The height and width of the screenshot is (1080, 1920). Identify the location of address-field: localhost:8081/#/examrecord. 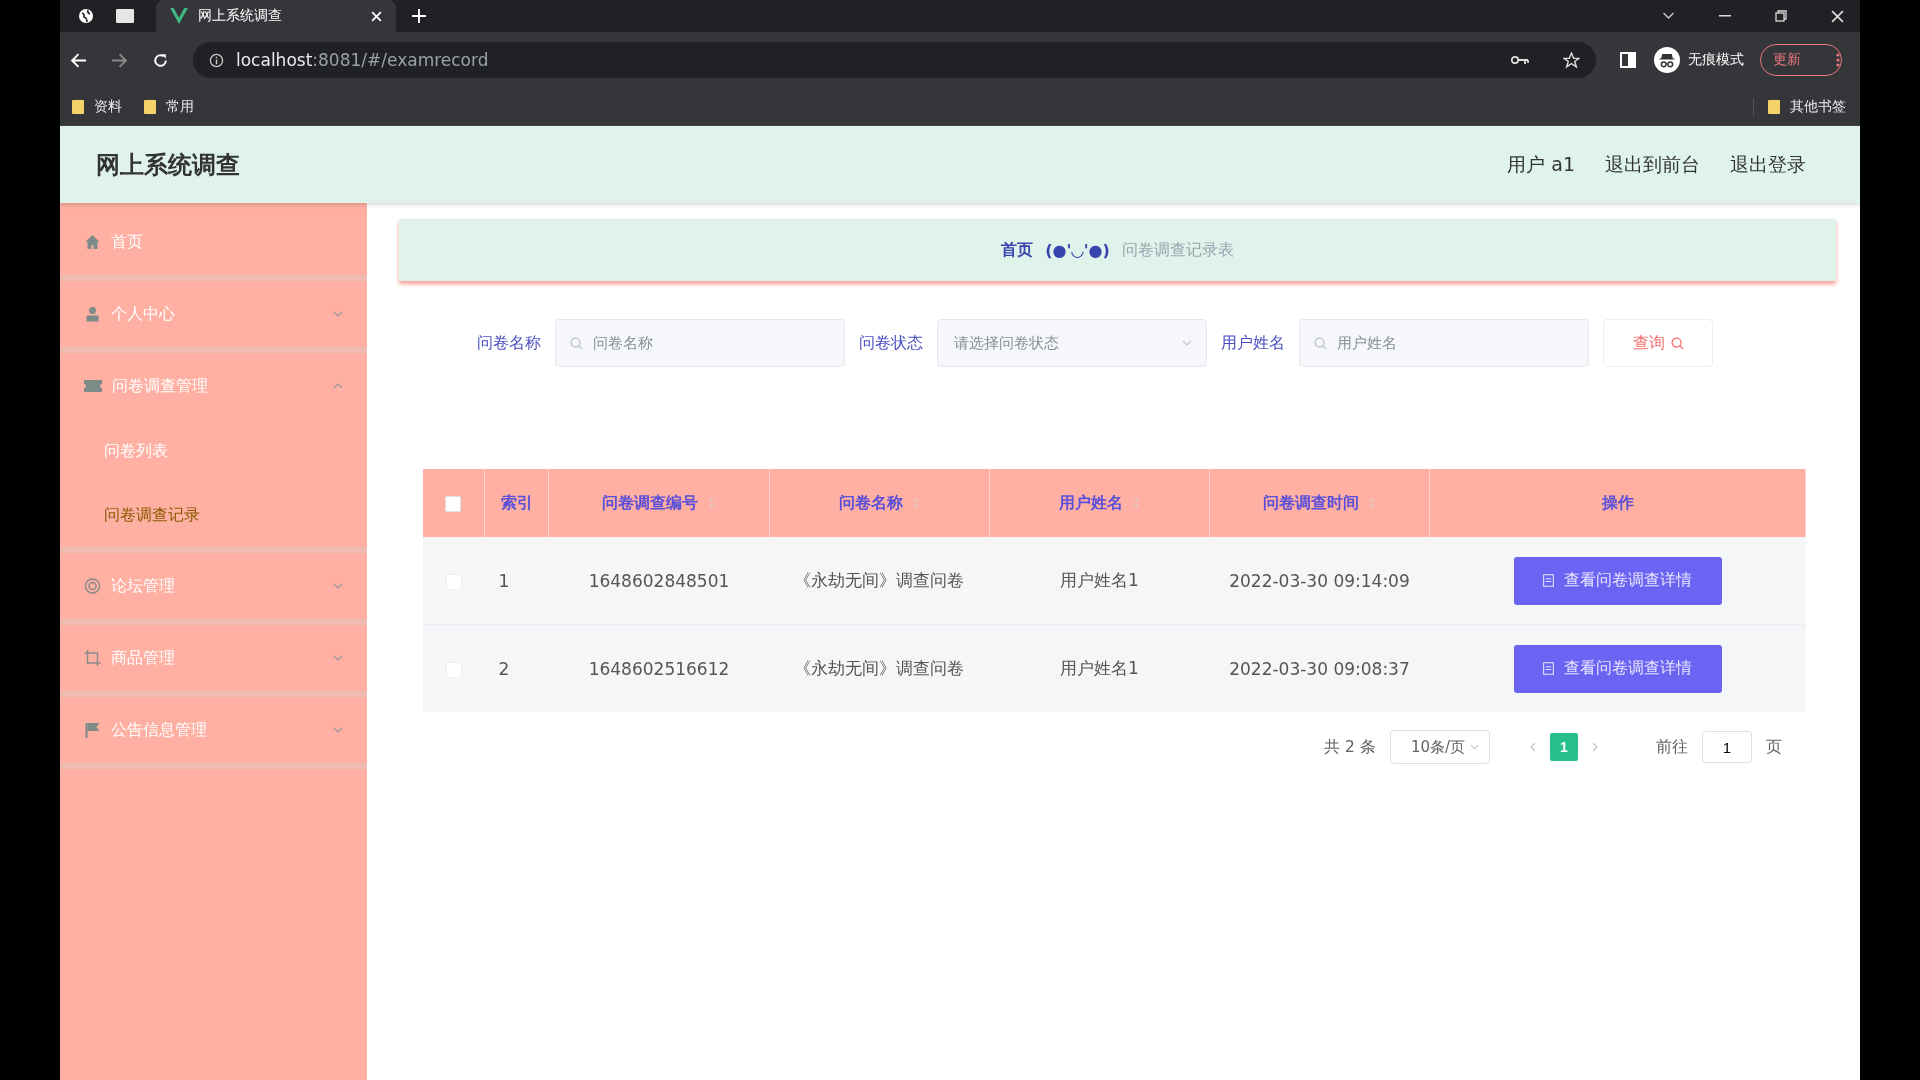
(894, 60).